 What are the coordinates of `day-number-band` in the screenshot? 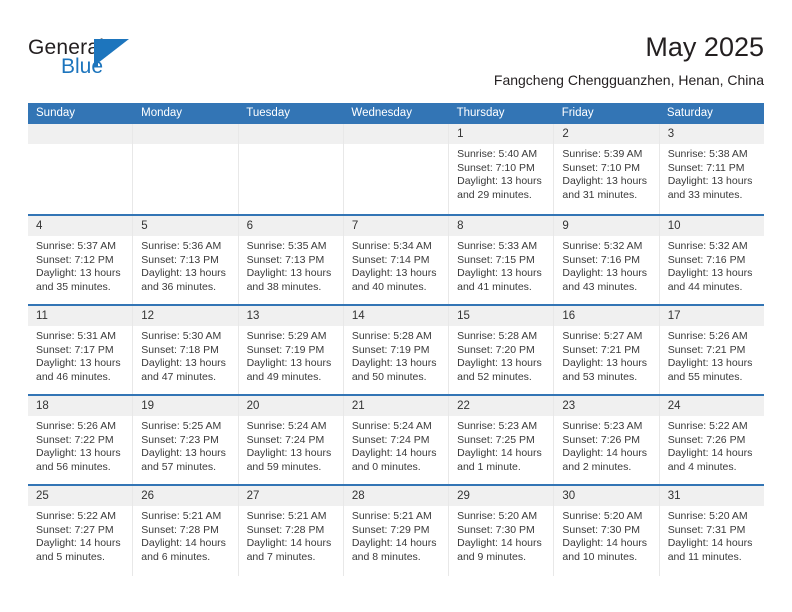 It's located at (290, 134).